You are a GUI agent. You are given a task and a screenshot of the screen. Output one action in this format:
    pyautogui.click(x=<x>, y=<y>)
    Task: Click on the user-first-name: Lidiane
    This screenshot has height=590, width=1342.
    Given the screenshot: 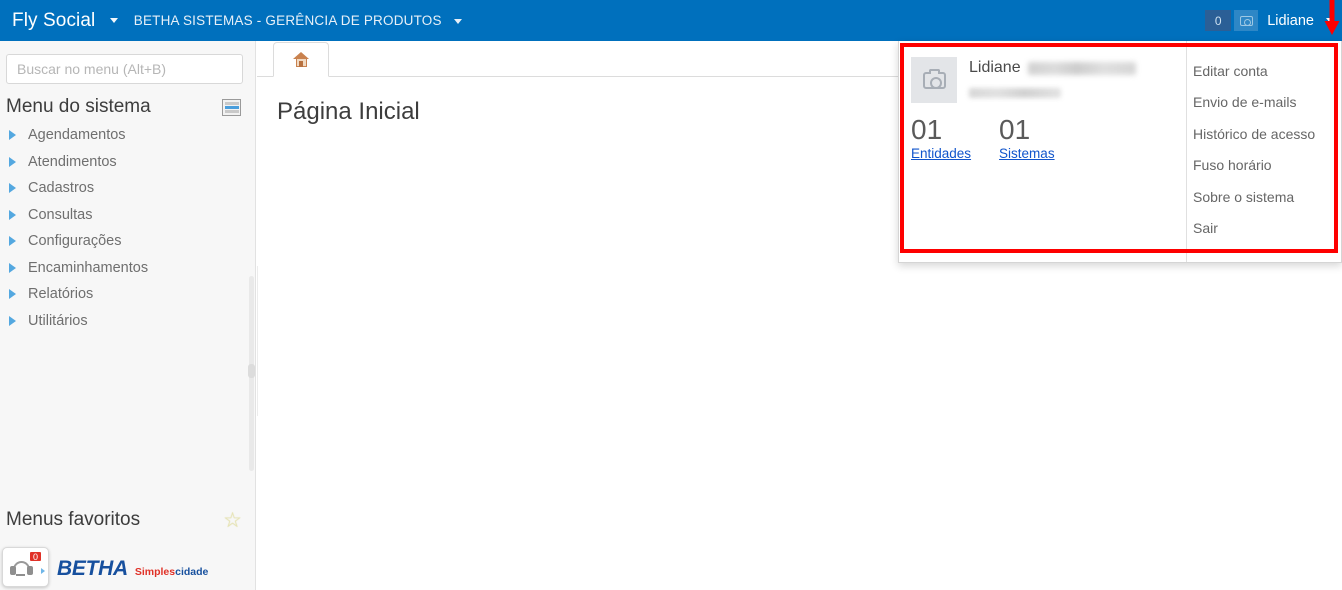 What is the action you would take?
    pyautogui.click(x=995, y=67)
    